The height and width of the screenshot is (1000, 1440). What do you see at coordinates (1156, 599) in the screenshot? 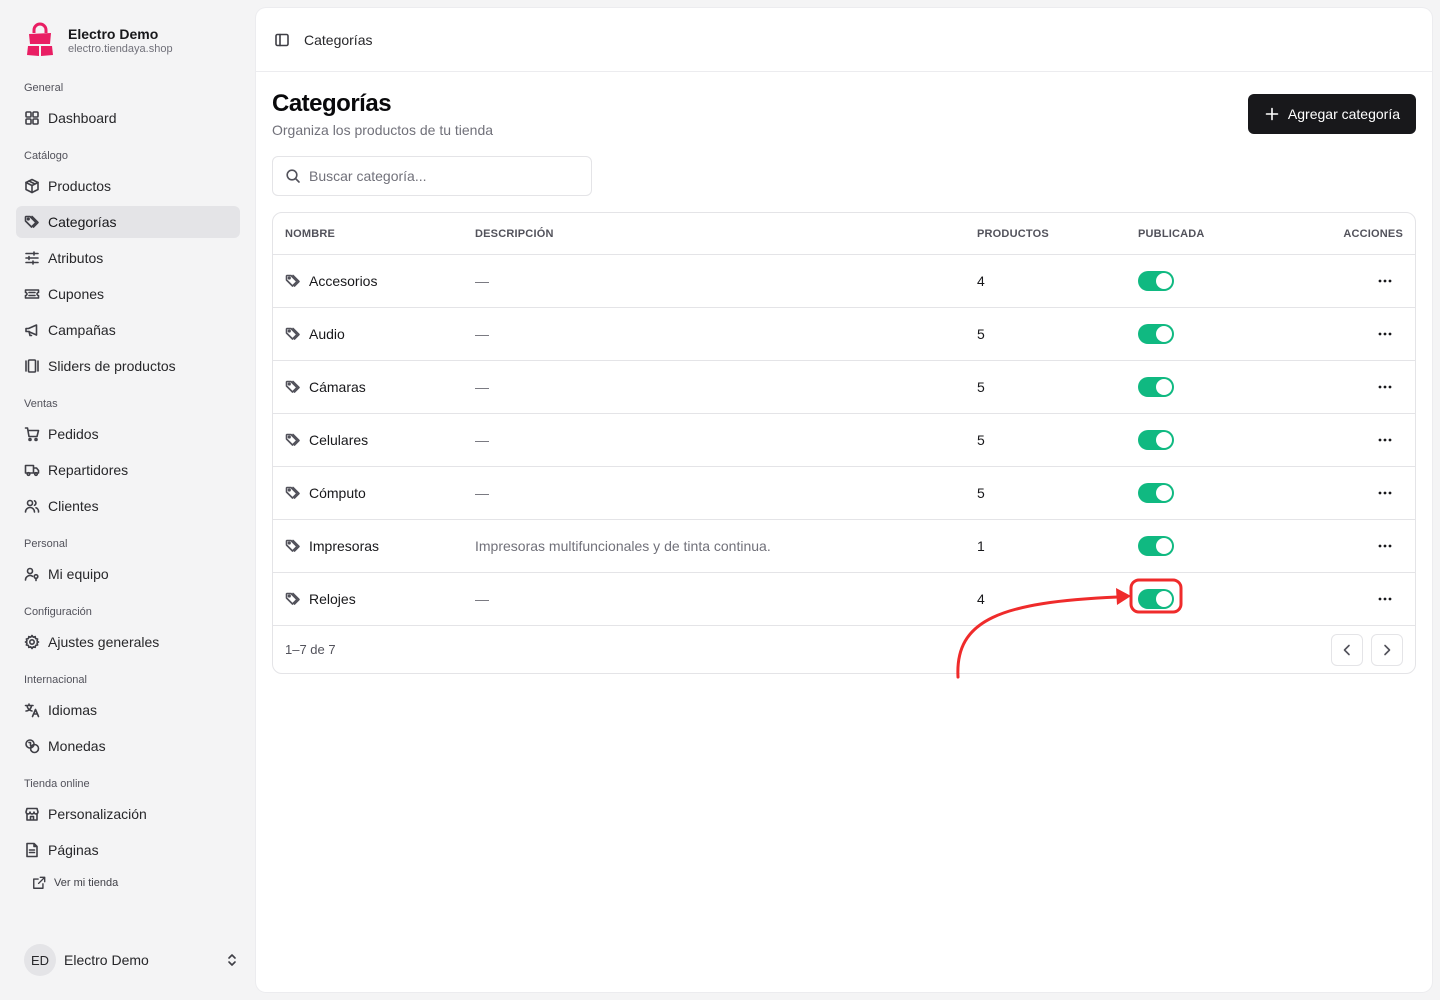
I see `published-toggle-relojes` at bounding box center [1156, 599].